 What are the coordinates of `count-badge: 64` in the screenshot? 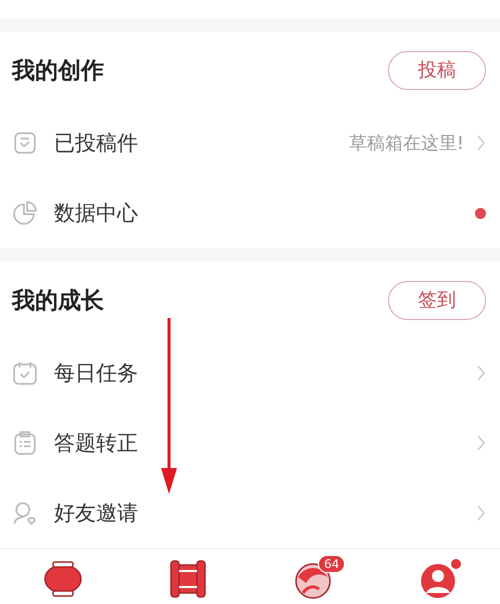 It's located at (332, 564).